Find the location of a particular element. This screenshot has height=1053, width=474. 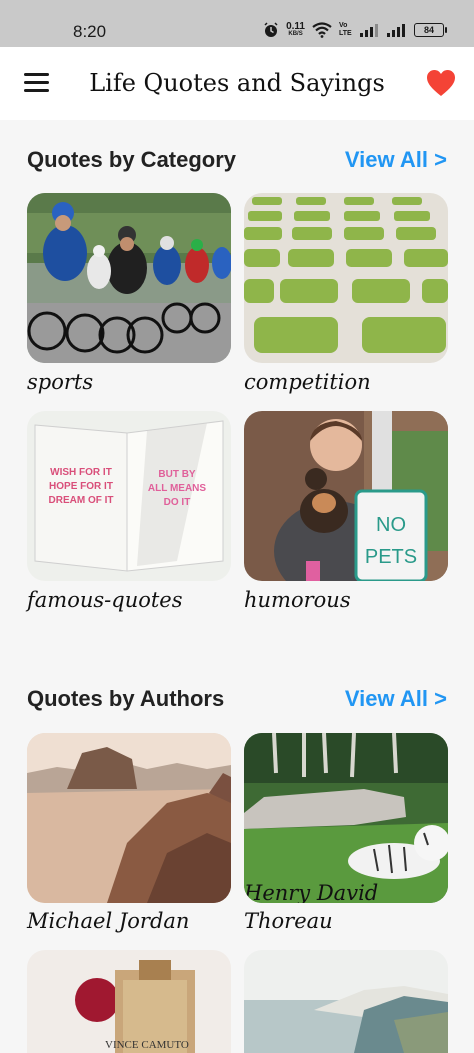

sports-image is located at coordinates (129, 278).